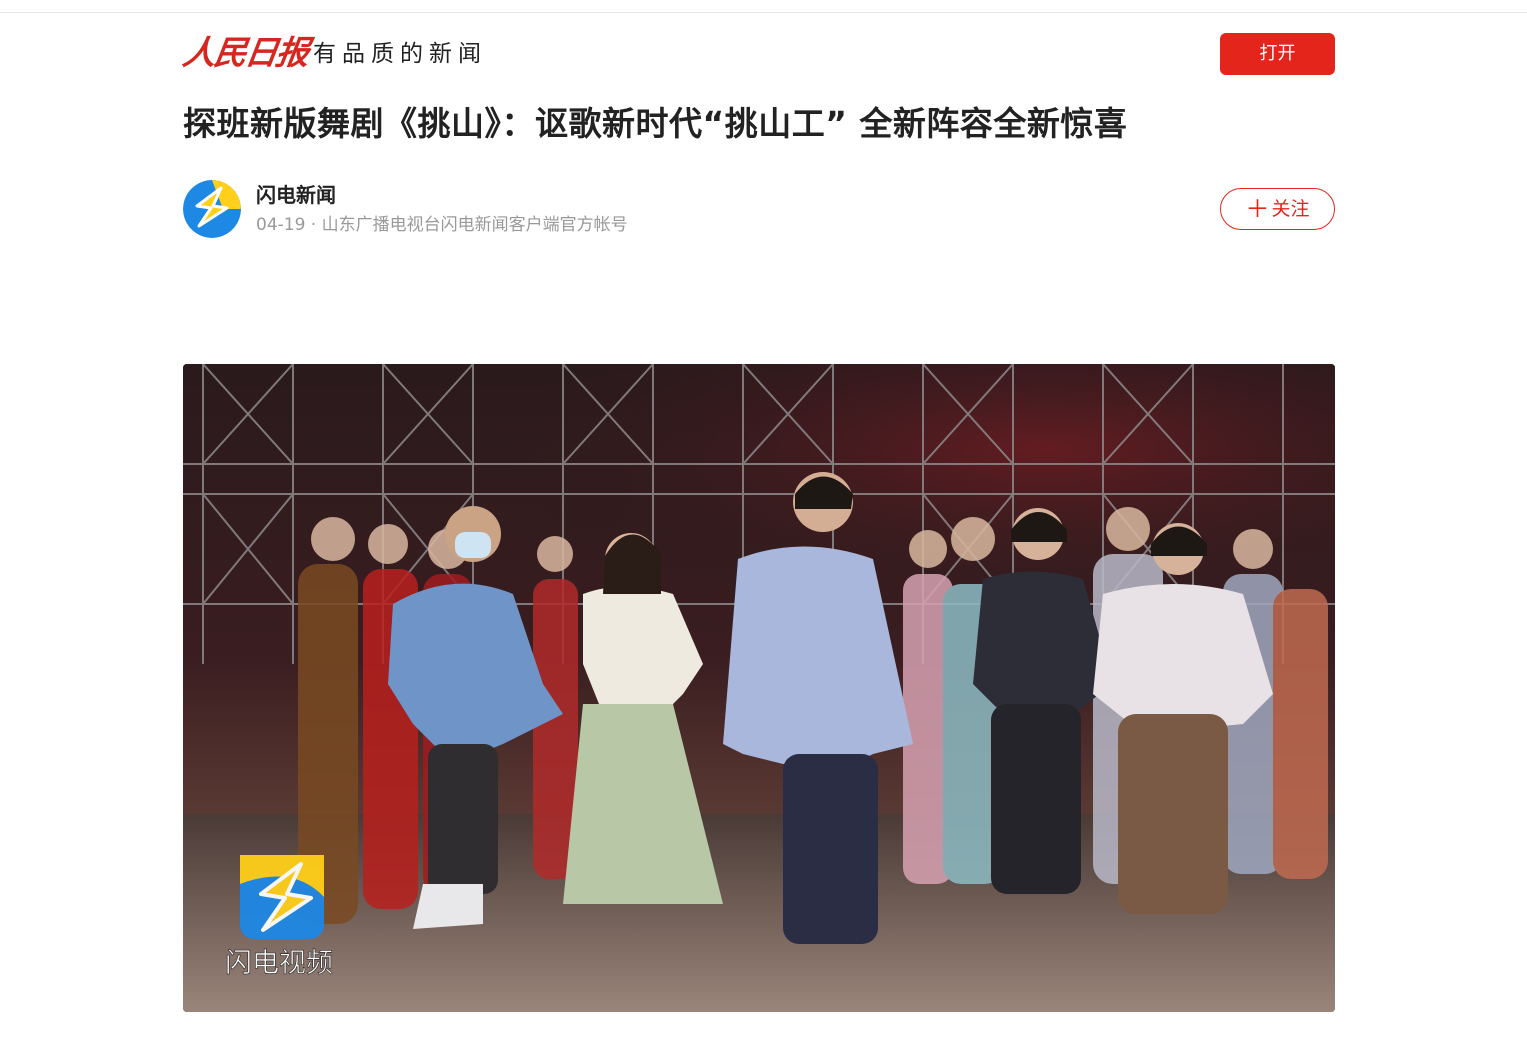 This screenshot has height=1063, width=1527. I want to click on lightning-bolt-icon, so click(212, 209).